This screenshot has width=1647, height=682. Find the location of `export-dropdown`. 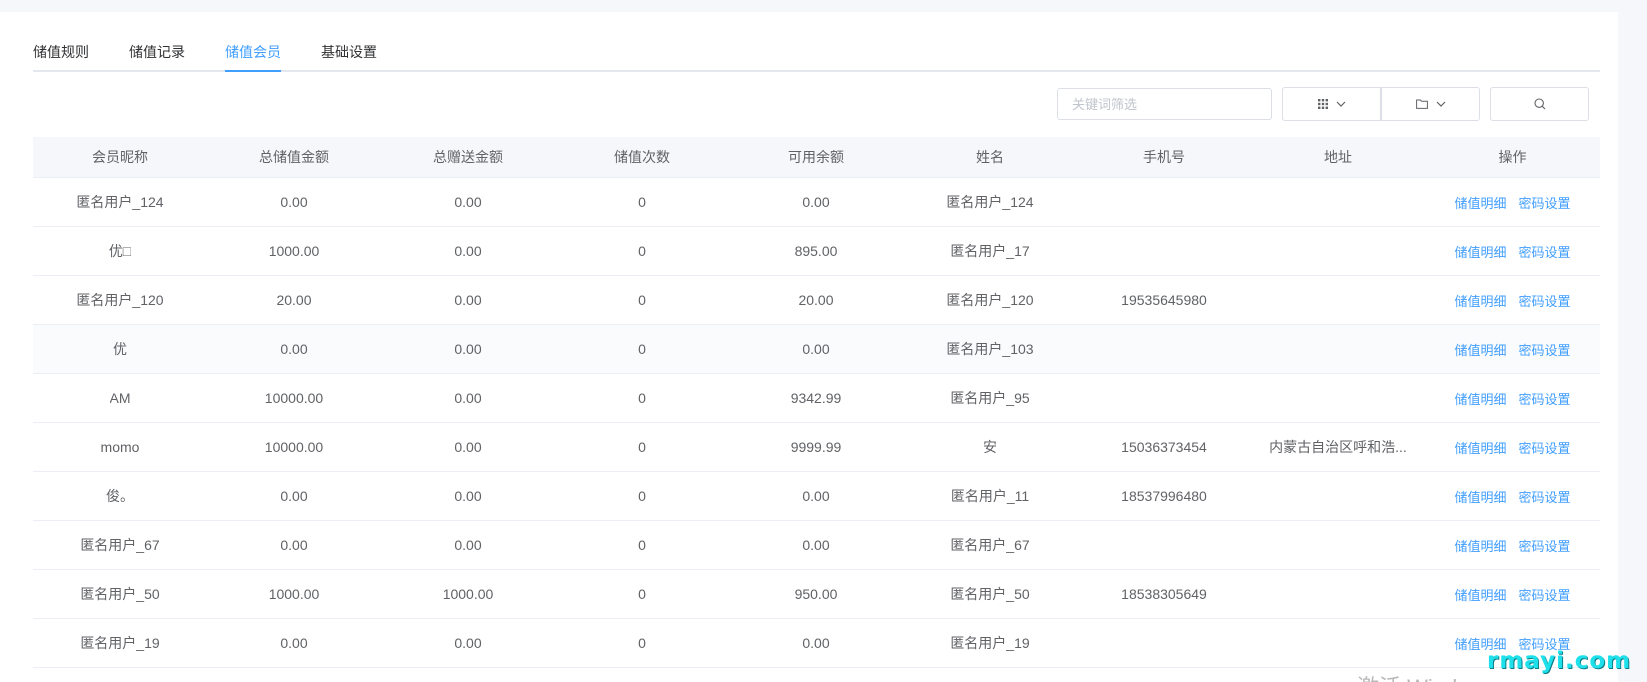

export-dropdown is located at coordinates (1430, 104).